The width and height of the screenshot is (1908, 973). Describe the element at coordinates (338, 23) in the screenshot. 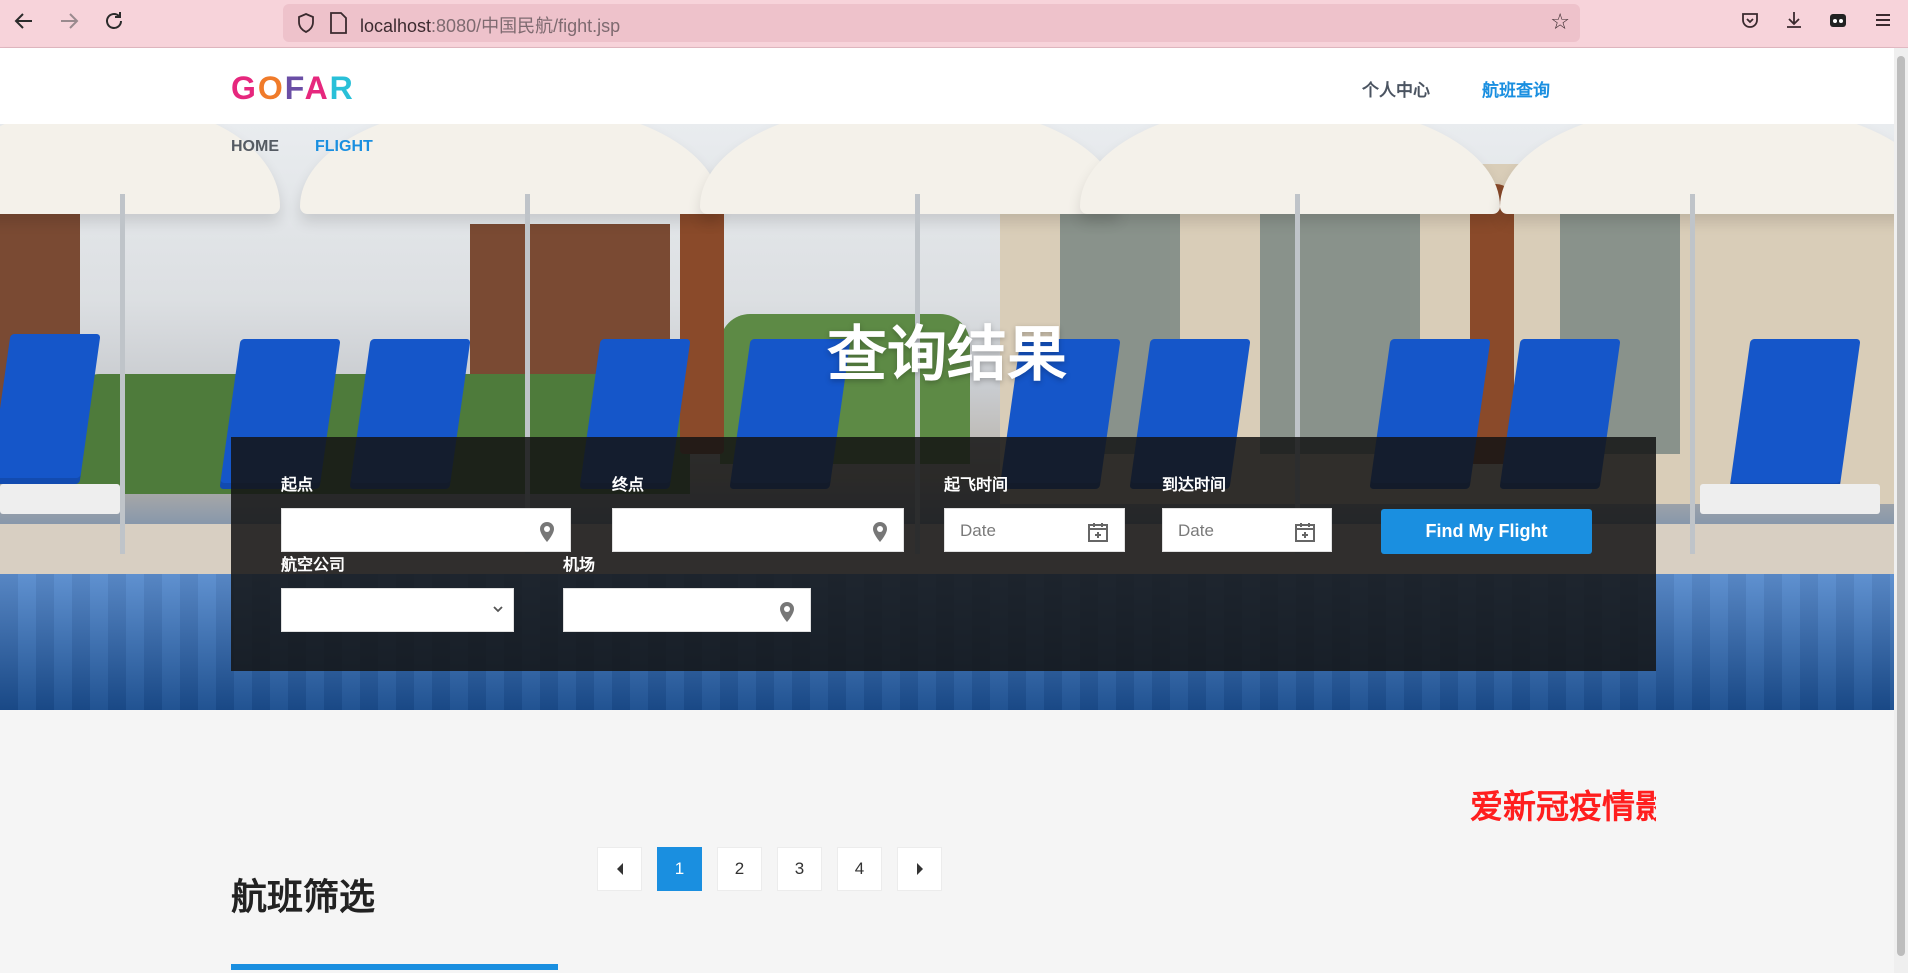

I see `page-icon` at that location.